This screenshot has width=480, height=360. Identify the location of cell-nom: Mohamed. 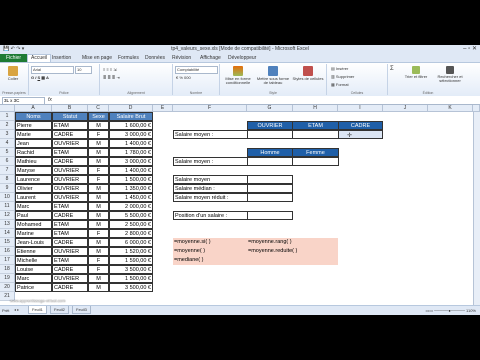
(33, 224).